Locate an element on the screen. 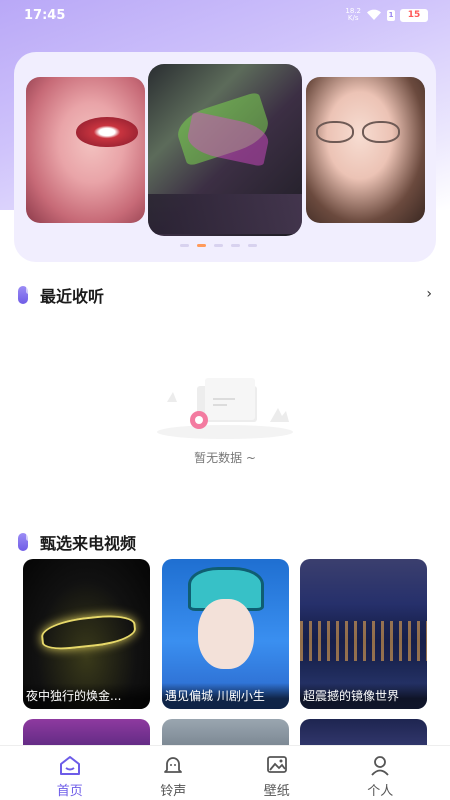 This screenshot has width=450, height=800. video-card: 遇见偏城 川剧小生 is located at coordinates (225, 634).